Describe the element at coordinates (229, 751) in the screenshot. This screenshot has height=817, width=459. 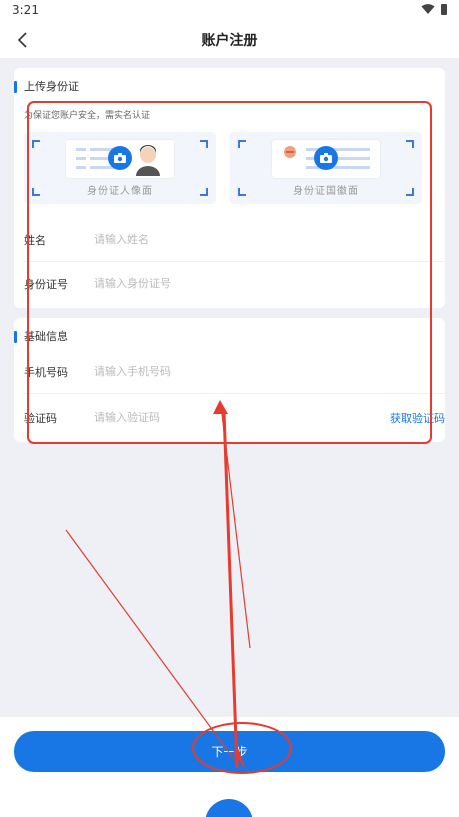
I see `next-button: 下一步` at that location.